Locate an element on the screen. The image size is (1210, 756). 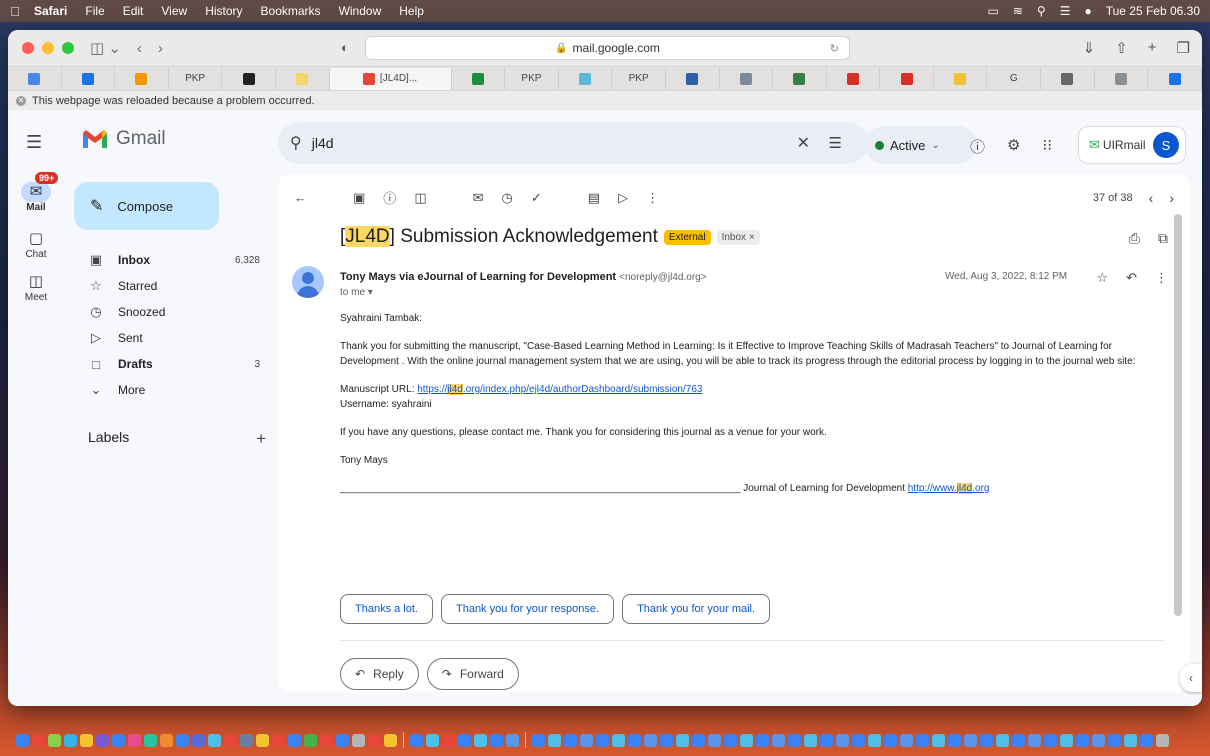
main-menu-icon: ☰ is located at coordinates (34, 142).